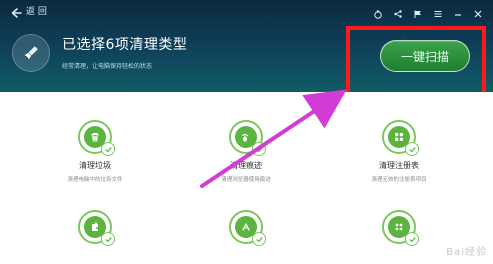 This screenshot has width=493, height=264. I want to click on cleanup-item-description: 清理浏览器使用痕迹, so click(246, 180).